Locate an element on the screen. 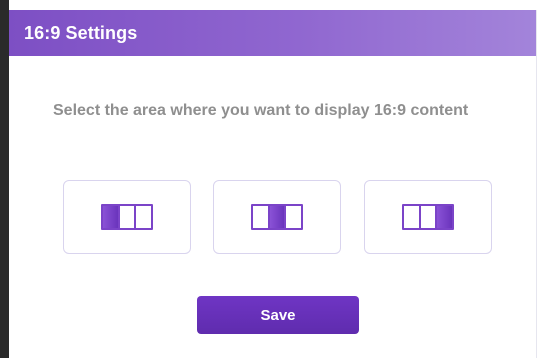  option-right-area is located at coordinates (428, 217).